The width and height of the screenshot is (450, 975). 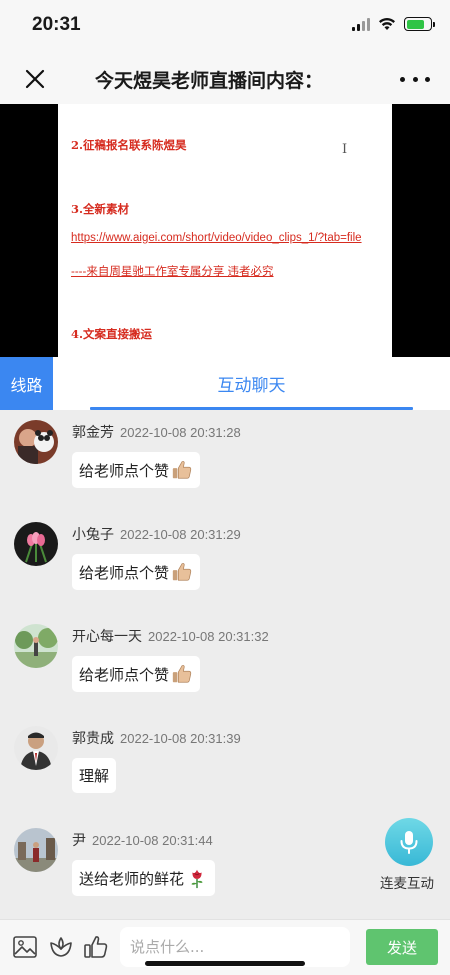 I want to click on message-time: 2022-10-08 20:31:28, so click(x=180, y=432).